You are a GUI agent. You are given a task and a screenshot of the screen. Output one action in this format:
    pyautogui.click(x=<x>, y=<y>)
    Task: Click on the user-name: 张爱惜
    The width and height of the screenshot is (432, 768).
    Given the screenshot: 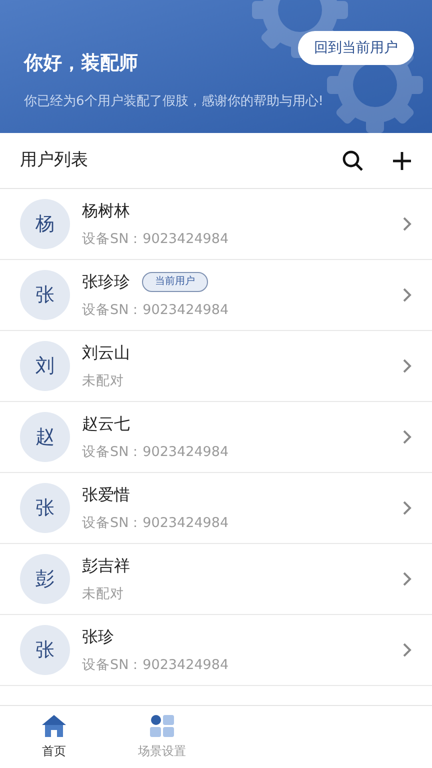 What is the action you would take?
    pyautogui.click(x=106, y=495)
    